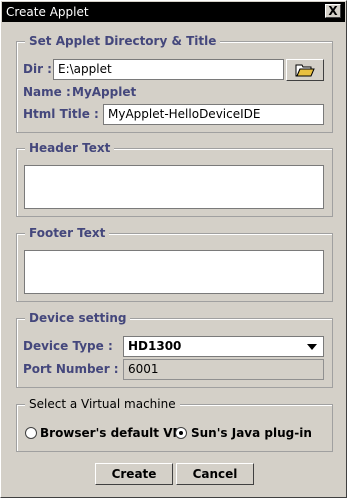  Describe the element at coordinates (181, 433) in the screenshot. I see `radio-java-plugin` at that location.